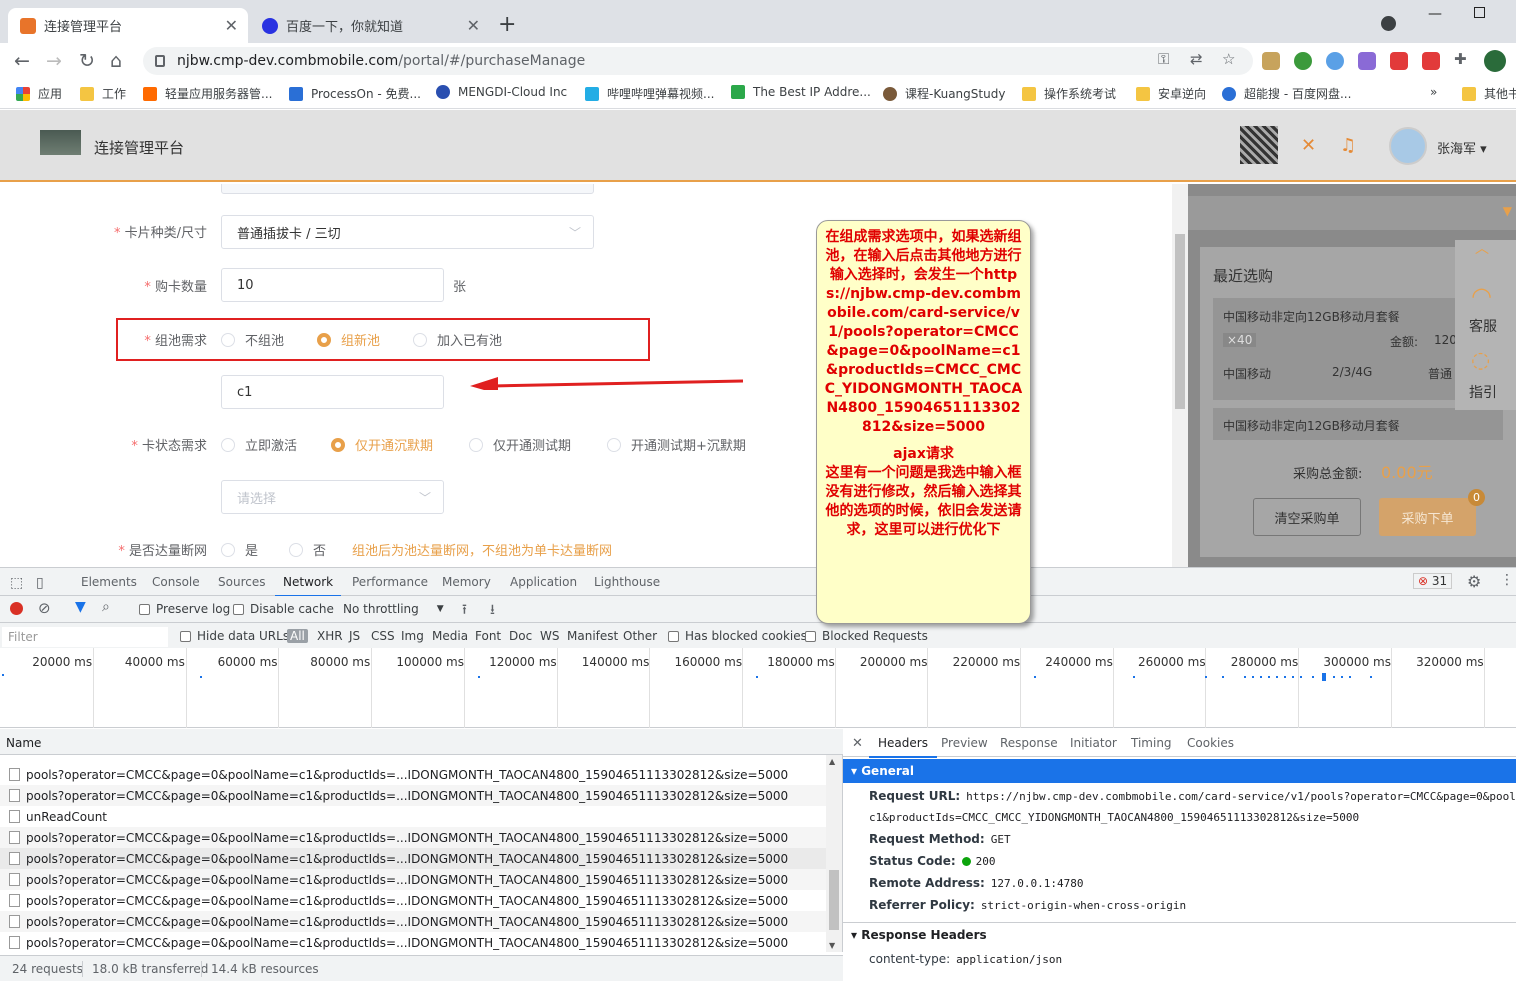 The width and height of the screenshot is (1516, 981). What do you see at coordinates (1163, 59) in the screenshot?
I see `key-icon: ⚿` at bounding box center [1163, 59].